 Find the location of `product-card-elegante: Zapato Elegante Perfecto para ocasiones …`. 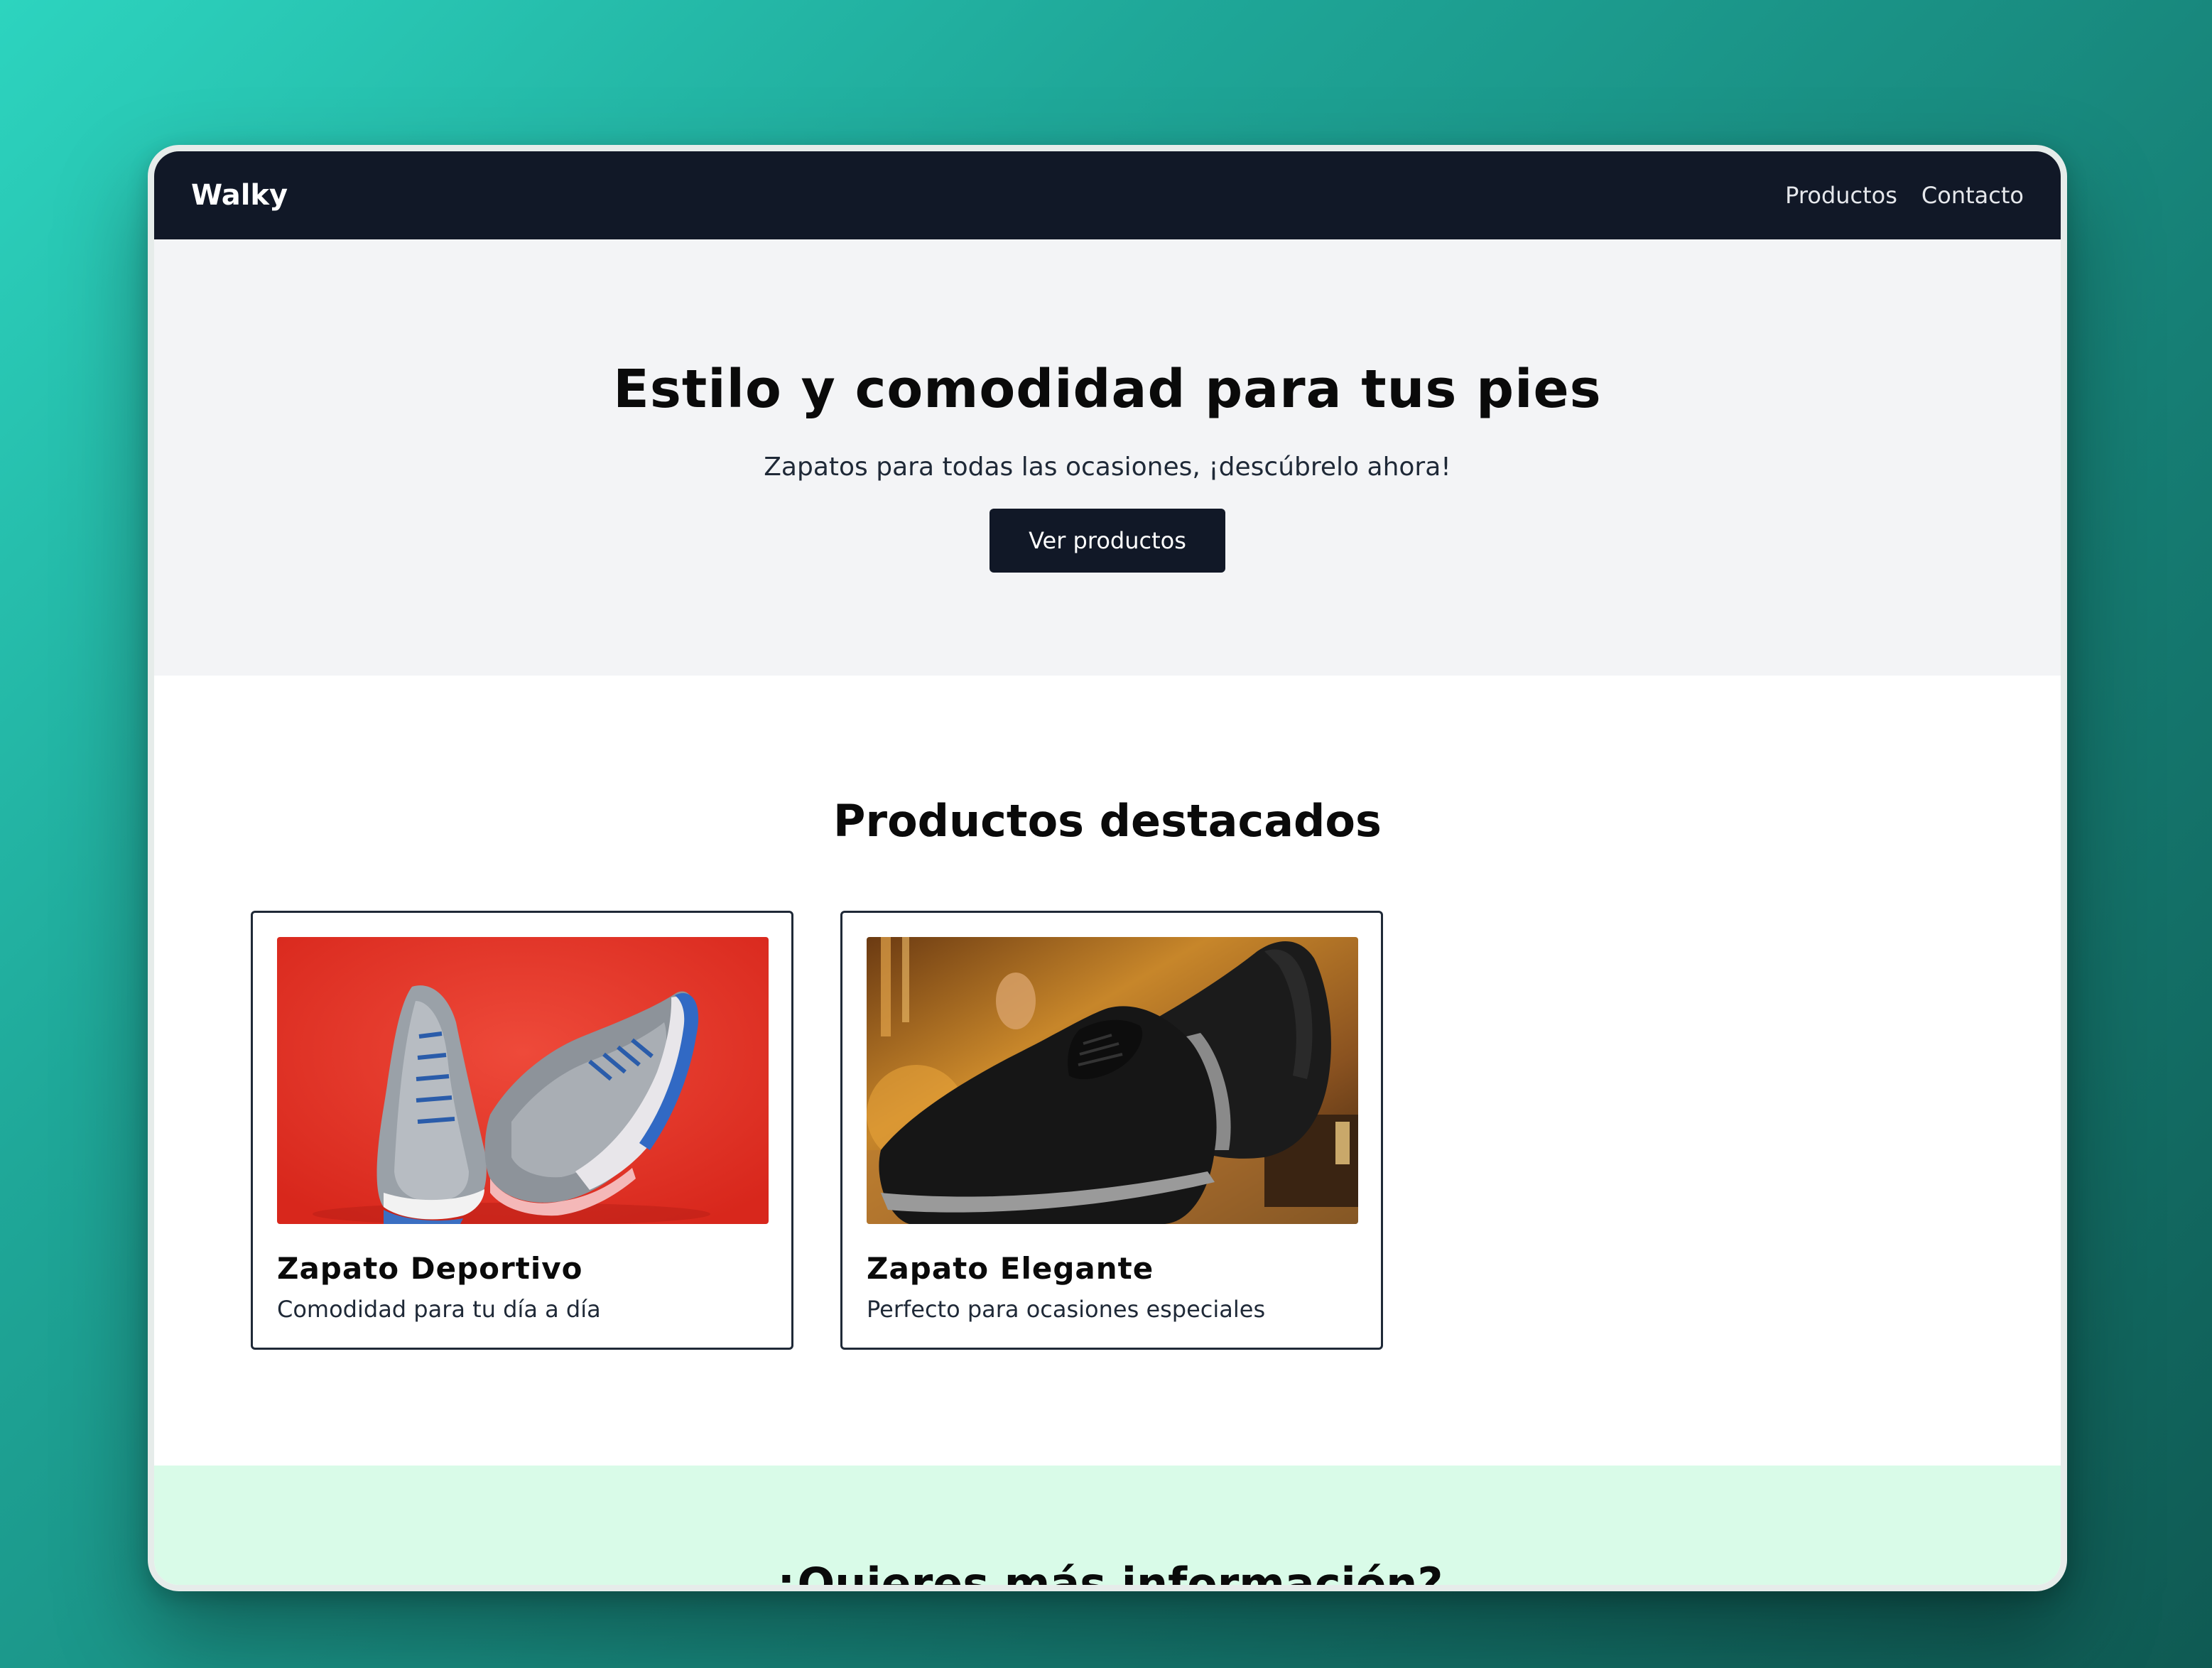

product-card-elegante: Zapato Elegante Perfecto para ocasiones … is located at coordinates (1111, 1130).